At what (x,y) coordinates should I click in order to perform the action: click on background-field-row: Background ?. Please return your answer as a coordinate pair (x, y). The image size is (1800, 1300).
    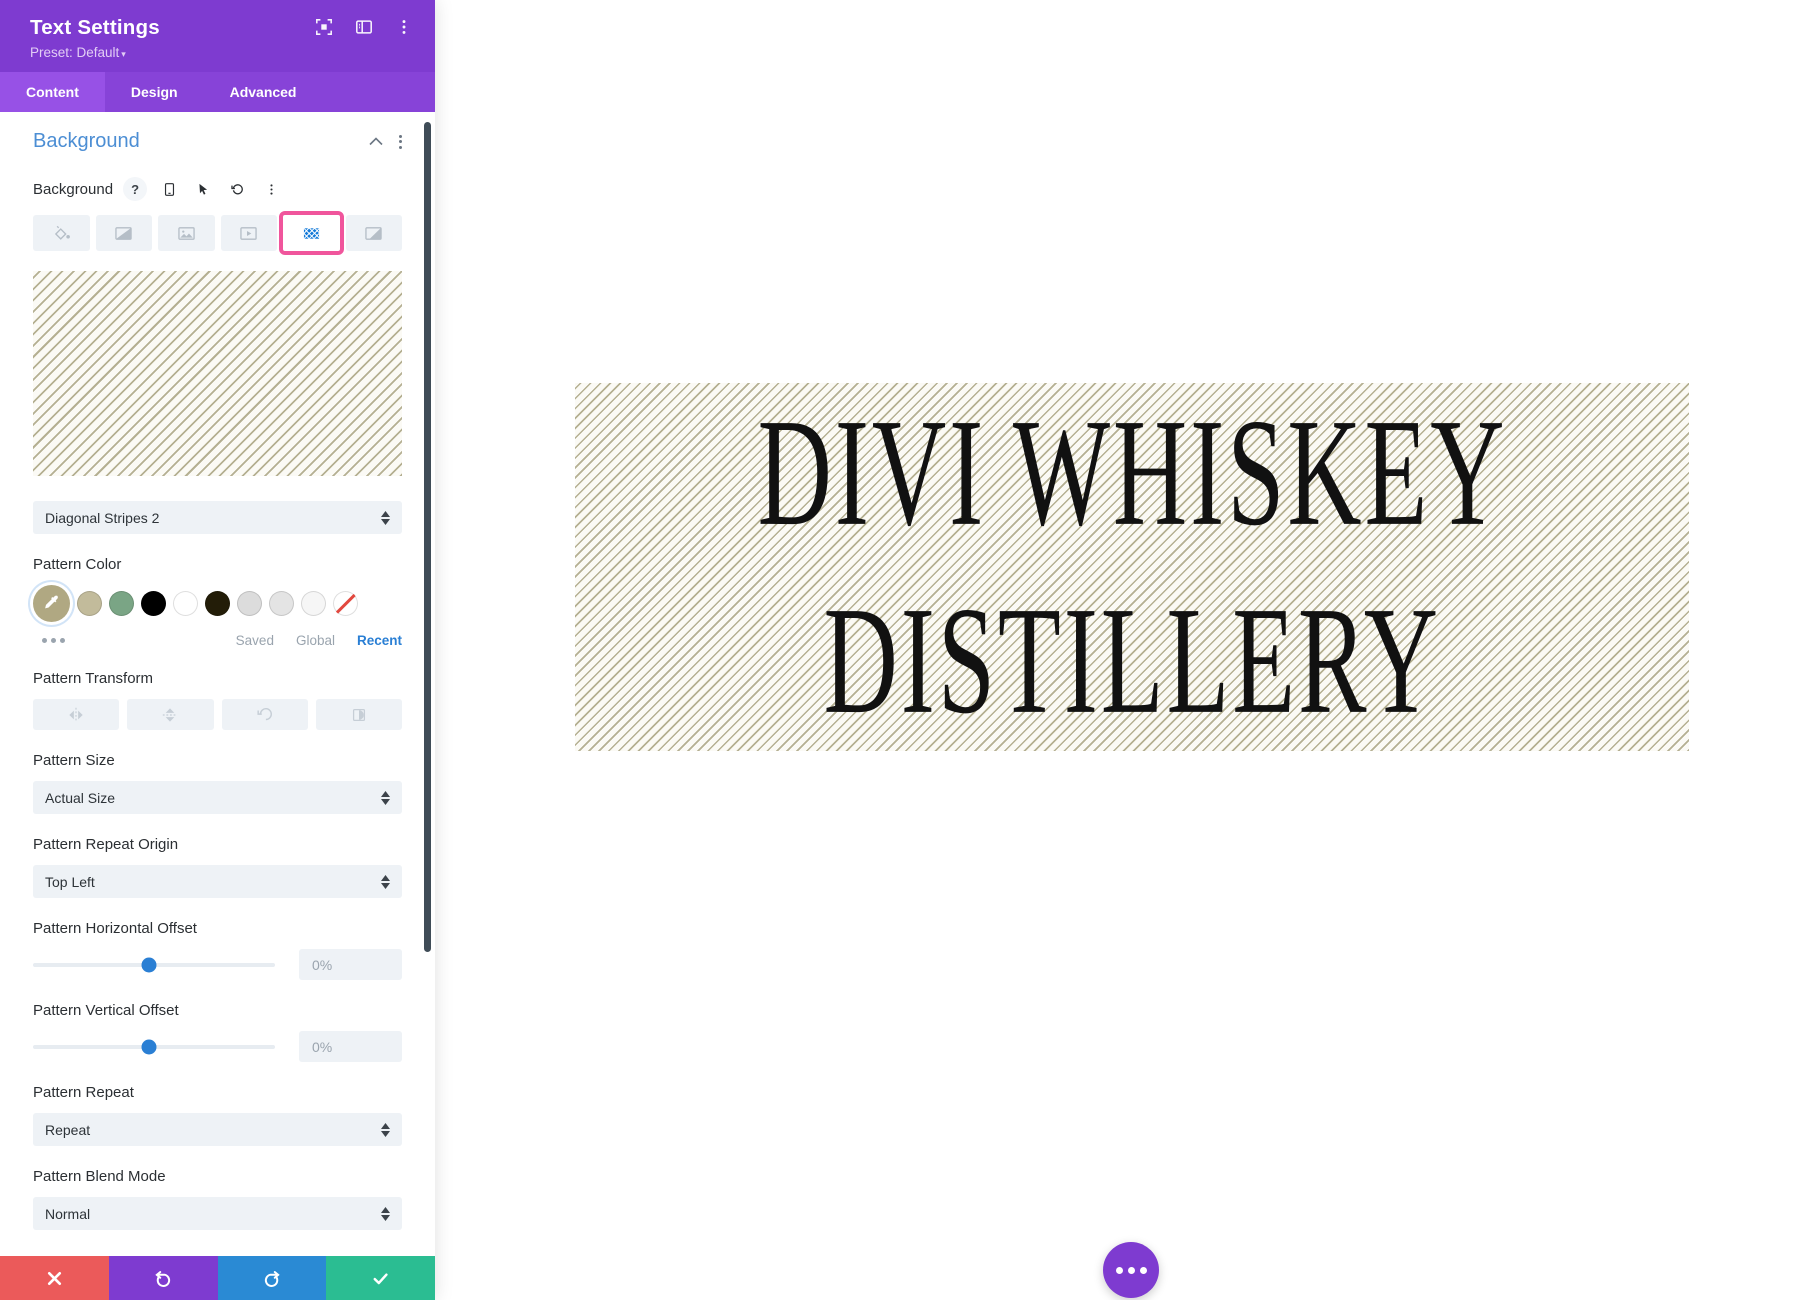
    Looking at the image, I should click on (217, 189).